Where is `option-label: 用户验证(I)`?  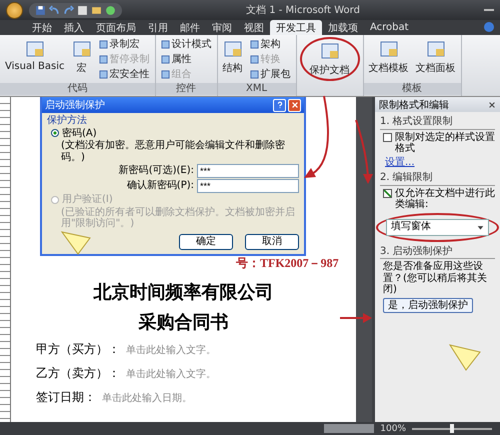 option-label: 用户验证(I) is located at coordinates (87, 200).